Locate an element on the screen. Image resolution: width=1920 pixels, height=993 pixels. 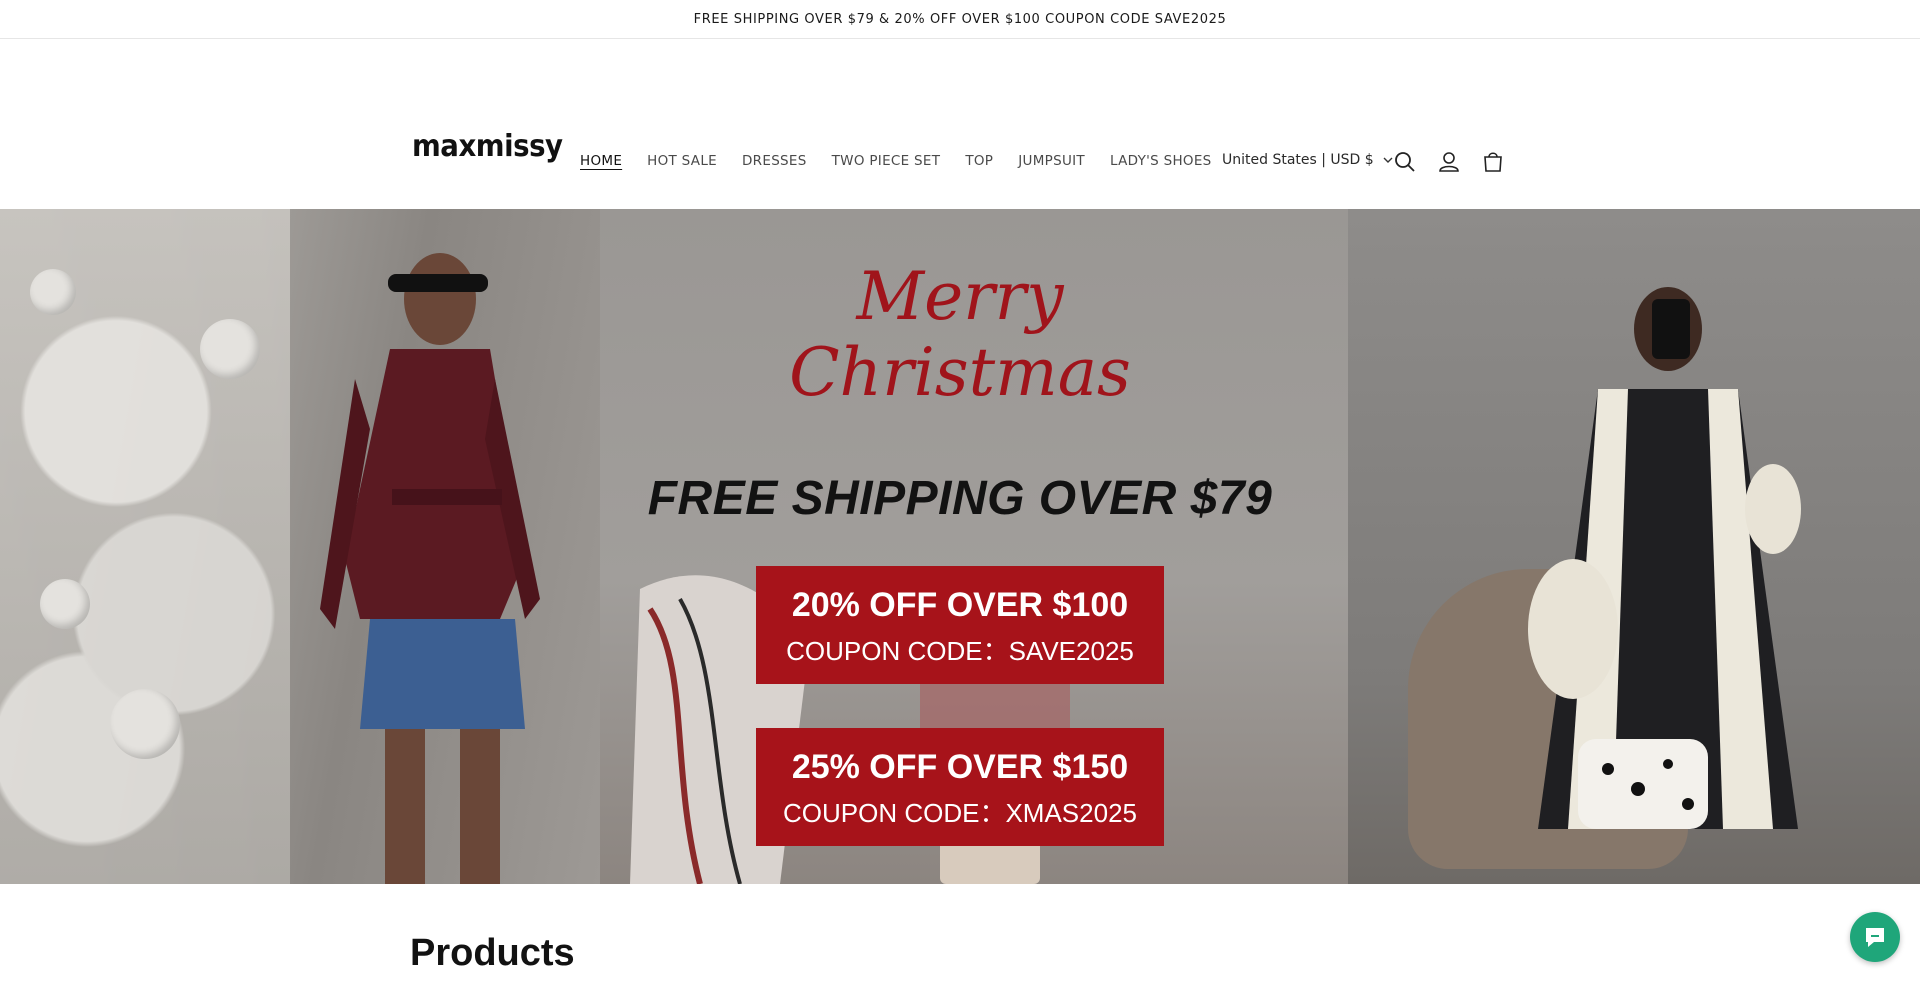
cart-icon is located at coordinates (1493, 162).